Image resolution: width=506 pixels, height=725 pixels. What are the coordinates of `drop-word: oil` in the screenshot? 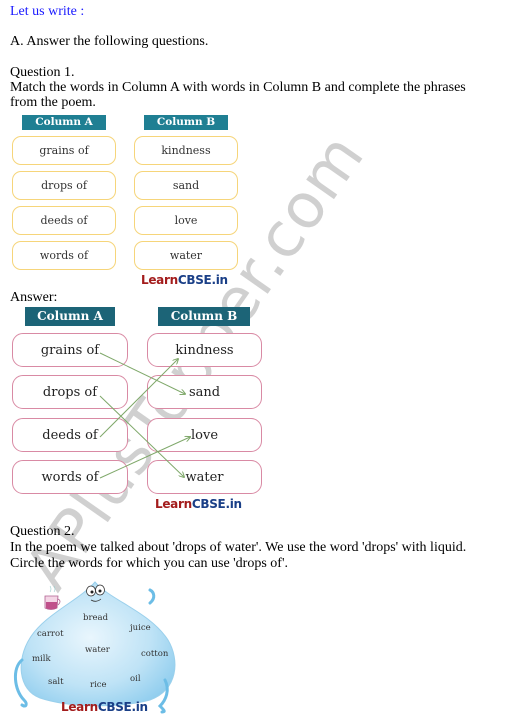 It's located at (135, 679).